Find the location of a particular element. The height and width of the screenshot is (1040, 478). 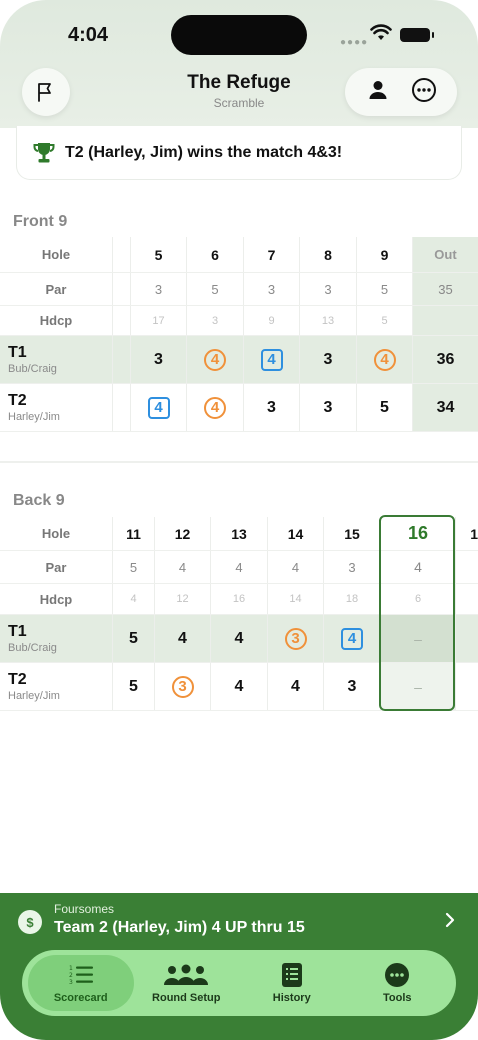

document-icon is located at coordinates (292, 975).